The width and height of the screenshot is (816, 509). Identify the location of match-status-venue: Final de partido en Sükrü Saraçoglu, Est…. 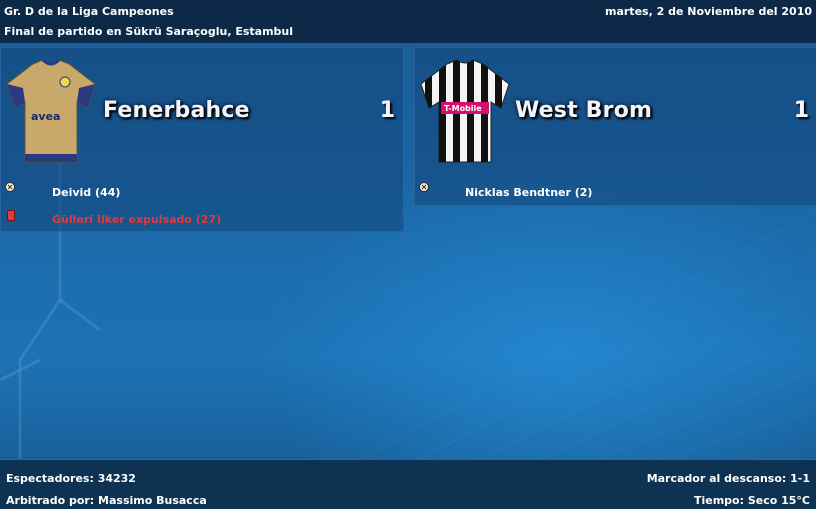
(149, 31).